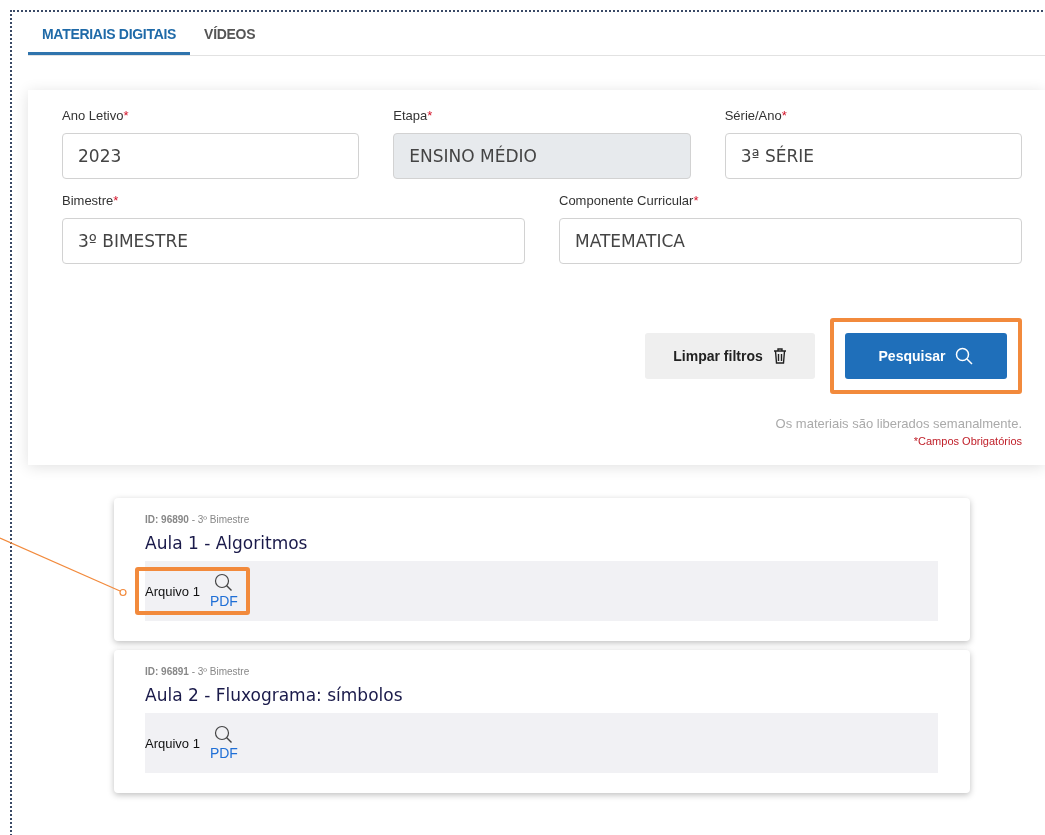 The height and width of the screenshot is (835, 1045). What do you see at coordinates (197, 671) in the screenshot?
I see `material-meta: ID: 96891 - 3º Bimestre` at bounding box center [197, 671].